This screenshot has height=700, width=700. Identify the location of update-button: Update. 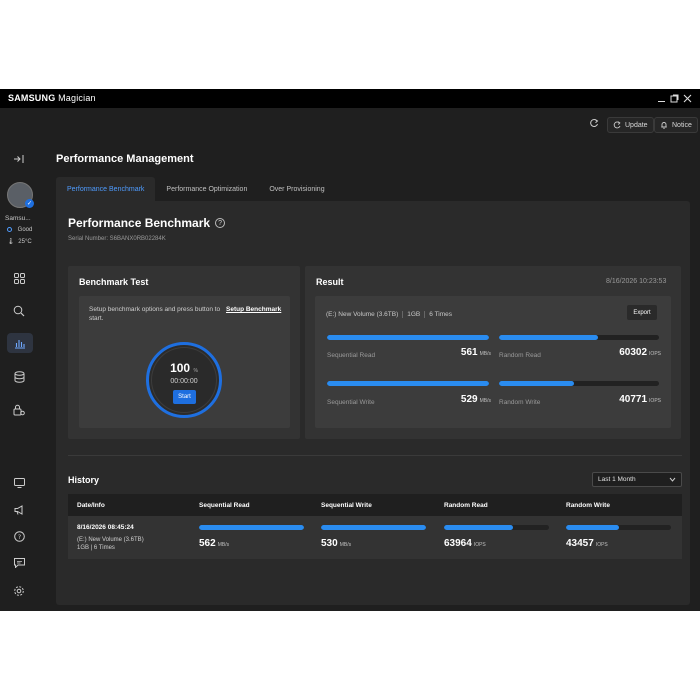
(630, 125).